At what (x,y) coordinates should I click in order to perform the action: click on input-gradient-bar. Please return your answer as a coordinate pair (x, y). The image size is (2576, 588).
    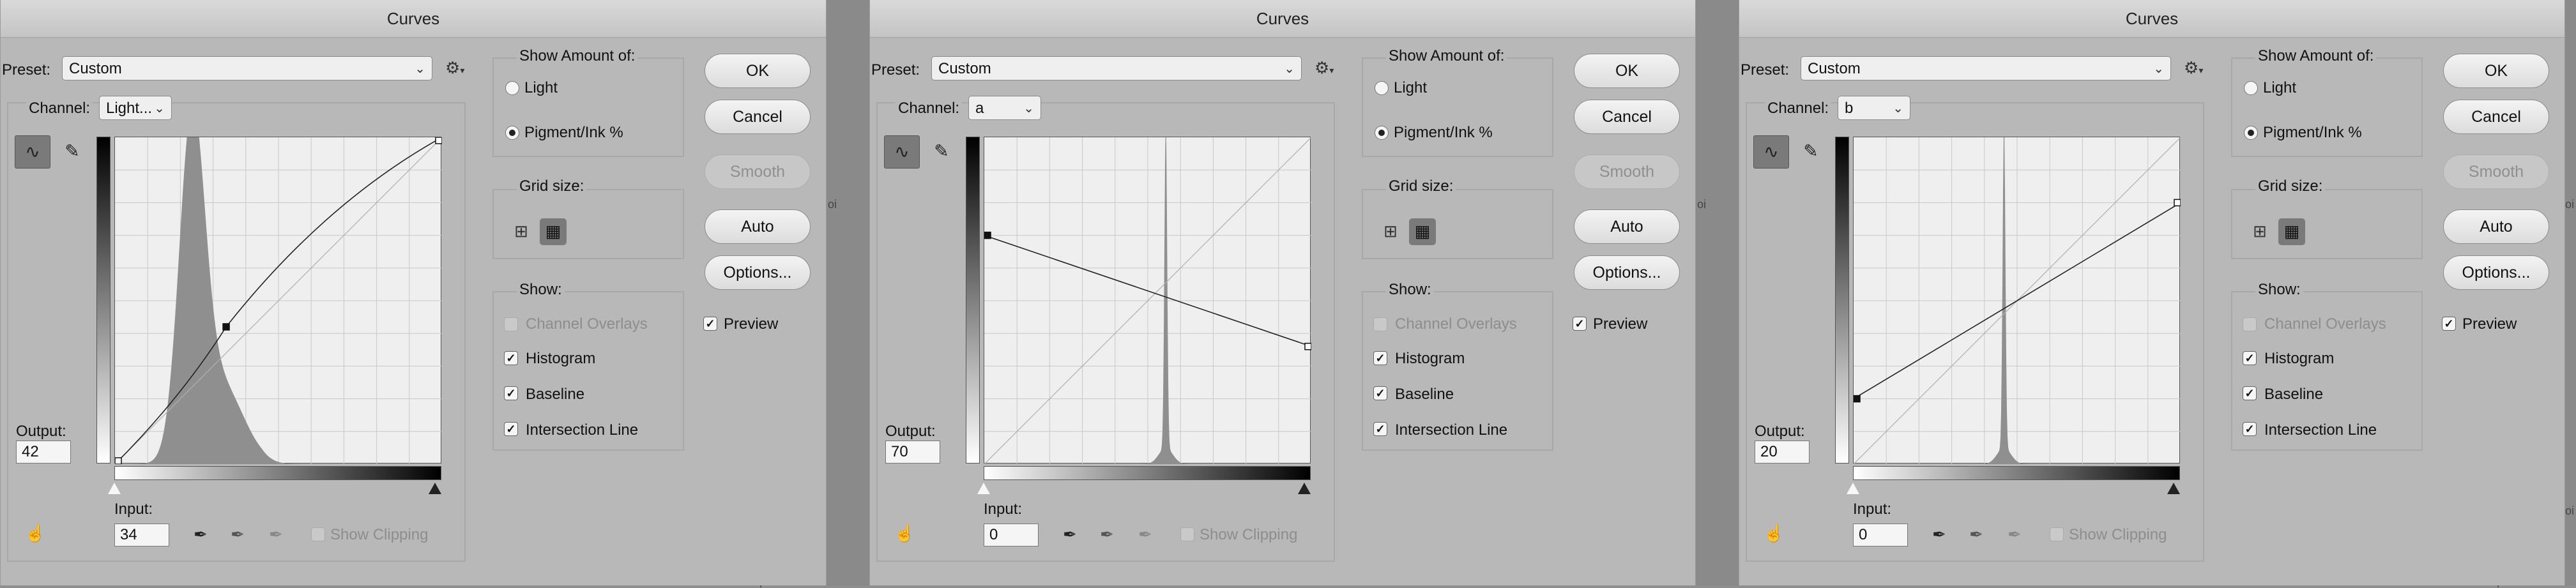
    Looking at the image, I should click on (2016, 473).